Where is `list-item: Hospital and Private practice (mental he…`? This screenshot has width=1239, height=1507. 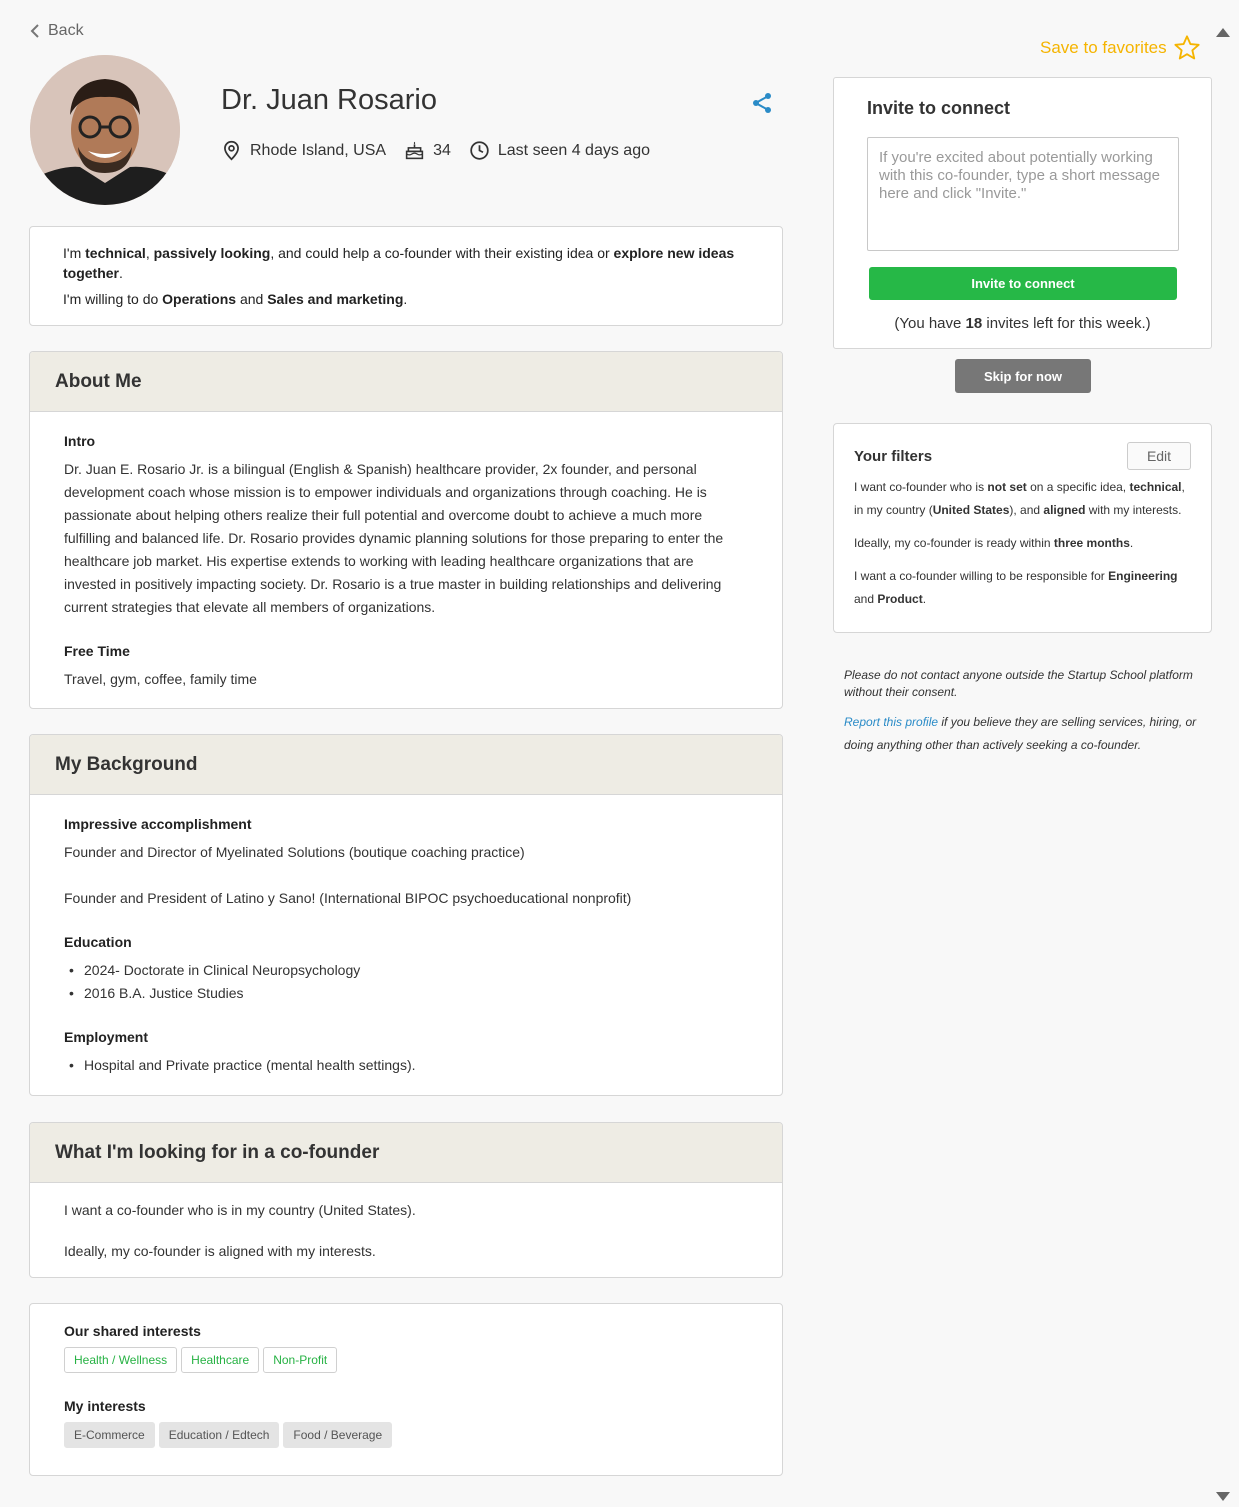 list-item: Hospital and Private practice (mental he… is located at coordinates (406, 1065).